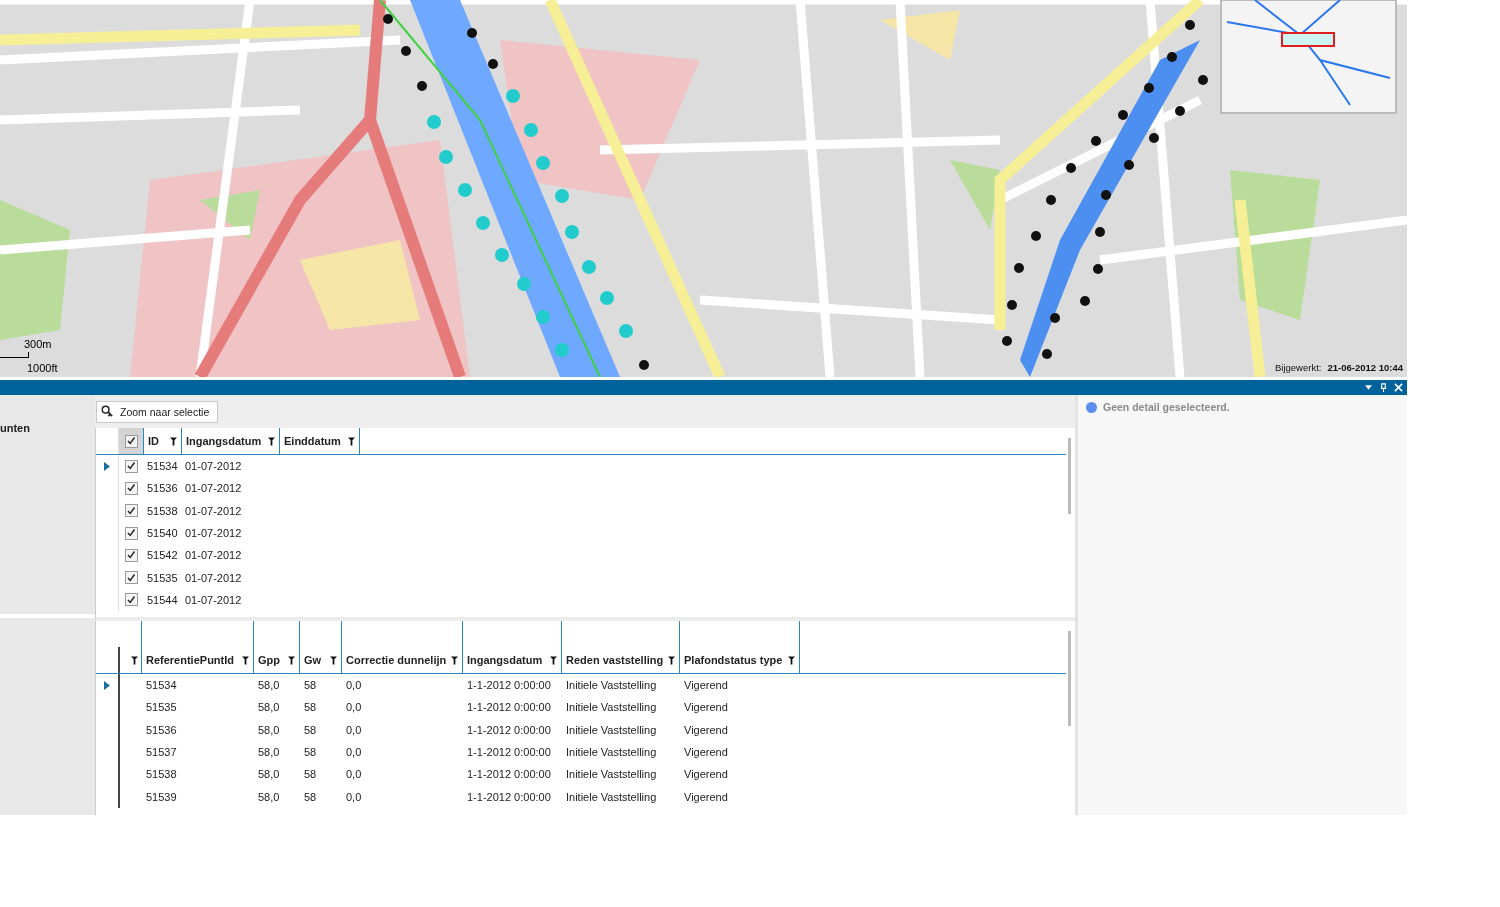  I want to click on pin-icon, so click(1383, 387).